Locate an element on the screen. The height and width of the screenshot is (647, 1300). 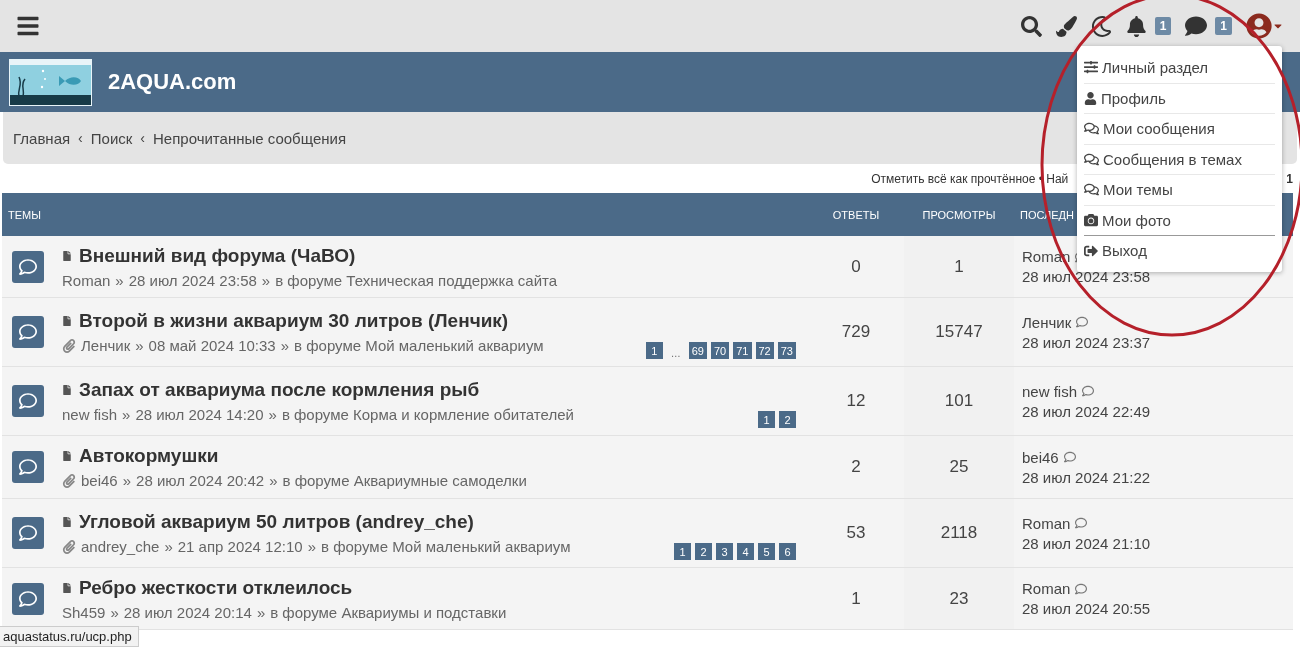
topic-author: bei46 is located at coordinates (99, 480).